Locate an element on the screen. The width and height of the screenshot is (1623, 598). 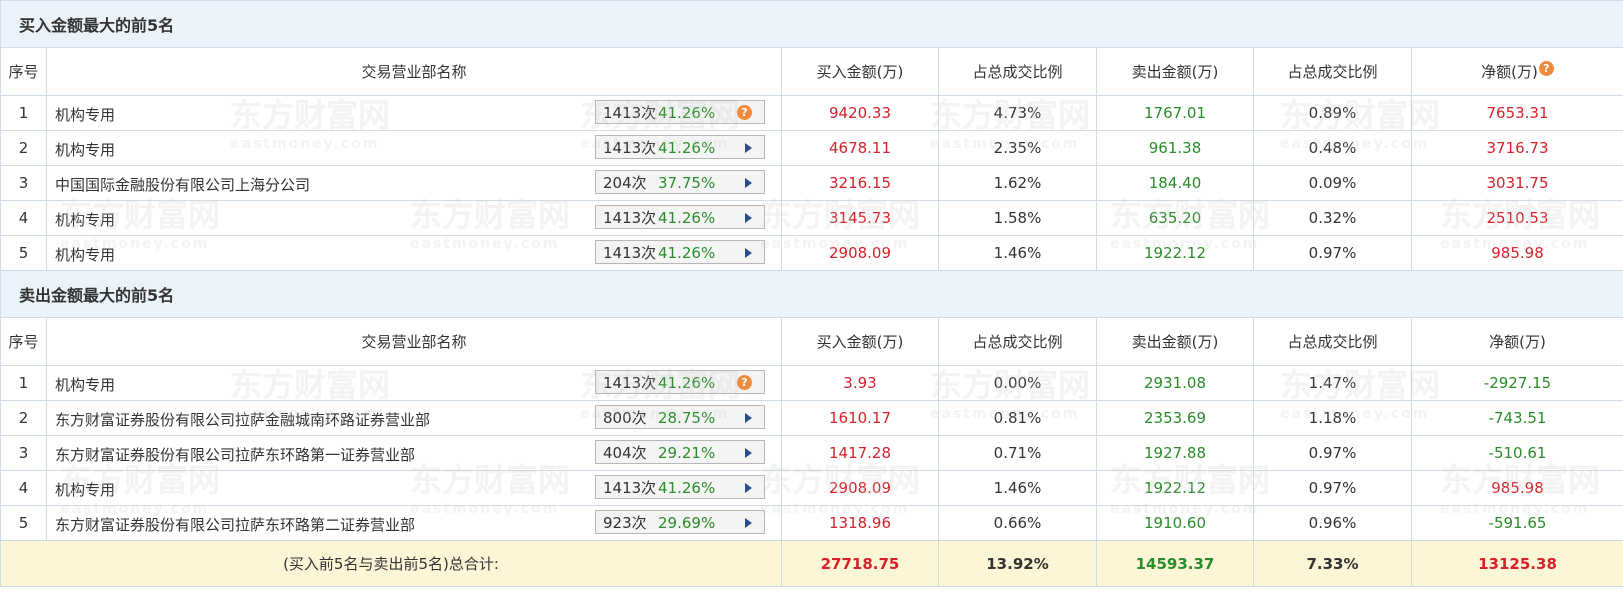
buy-ratio: 0.71% is located at coordinates (1017, 453).